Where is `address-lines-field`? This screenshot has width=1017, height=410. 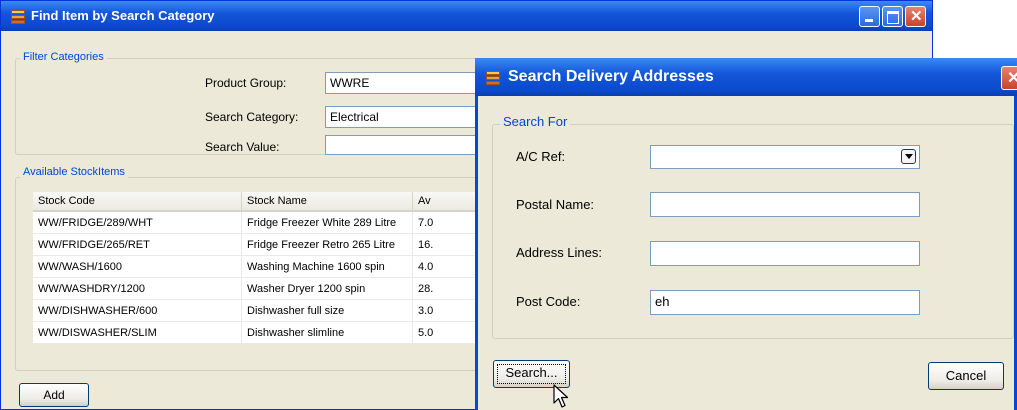 address-lines-field is located at coordinates (785, 253).